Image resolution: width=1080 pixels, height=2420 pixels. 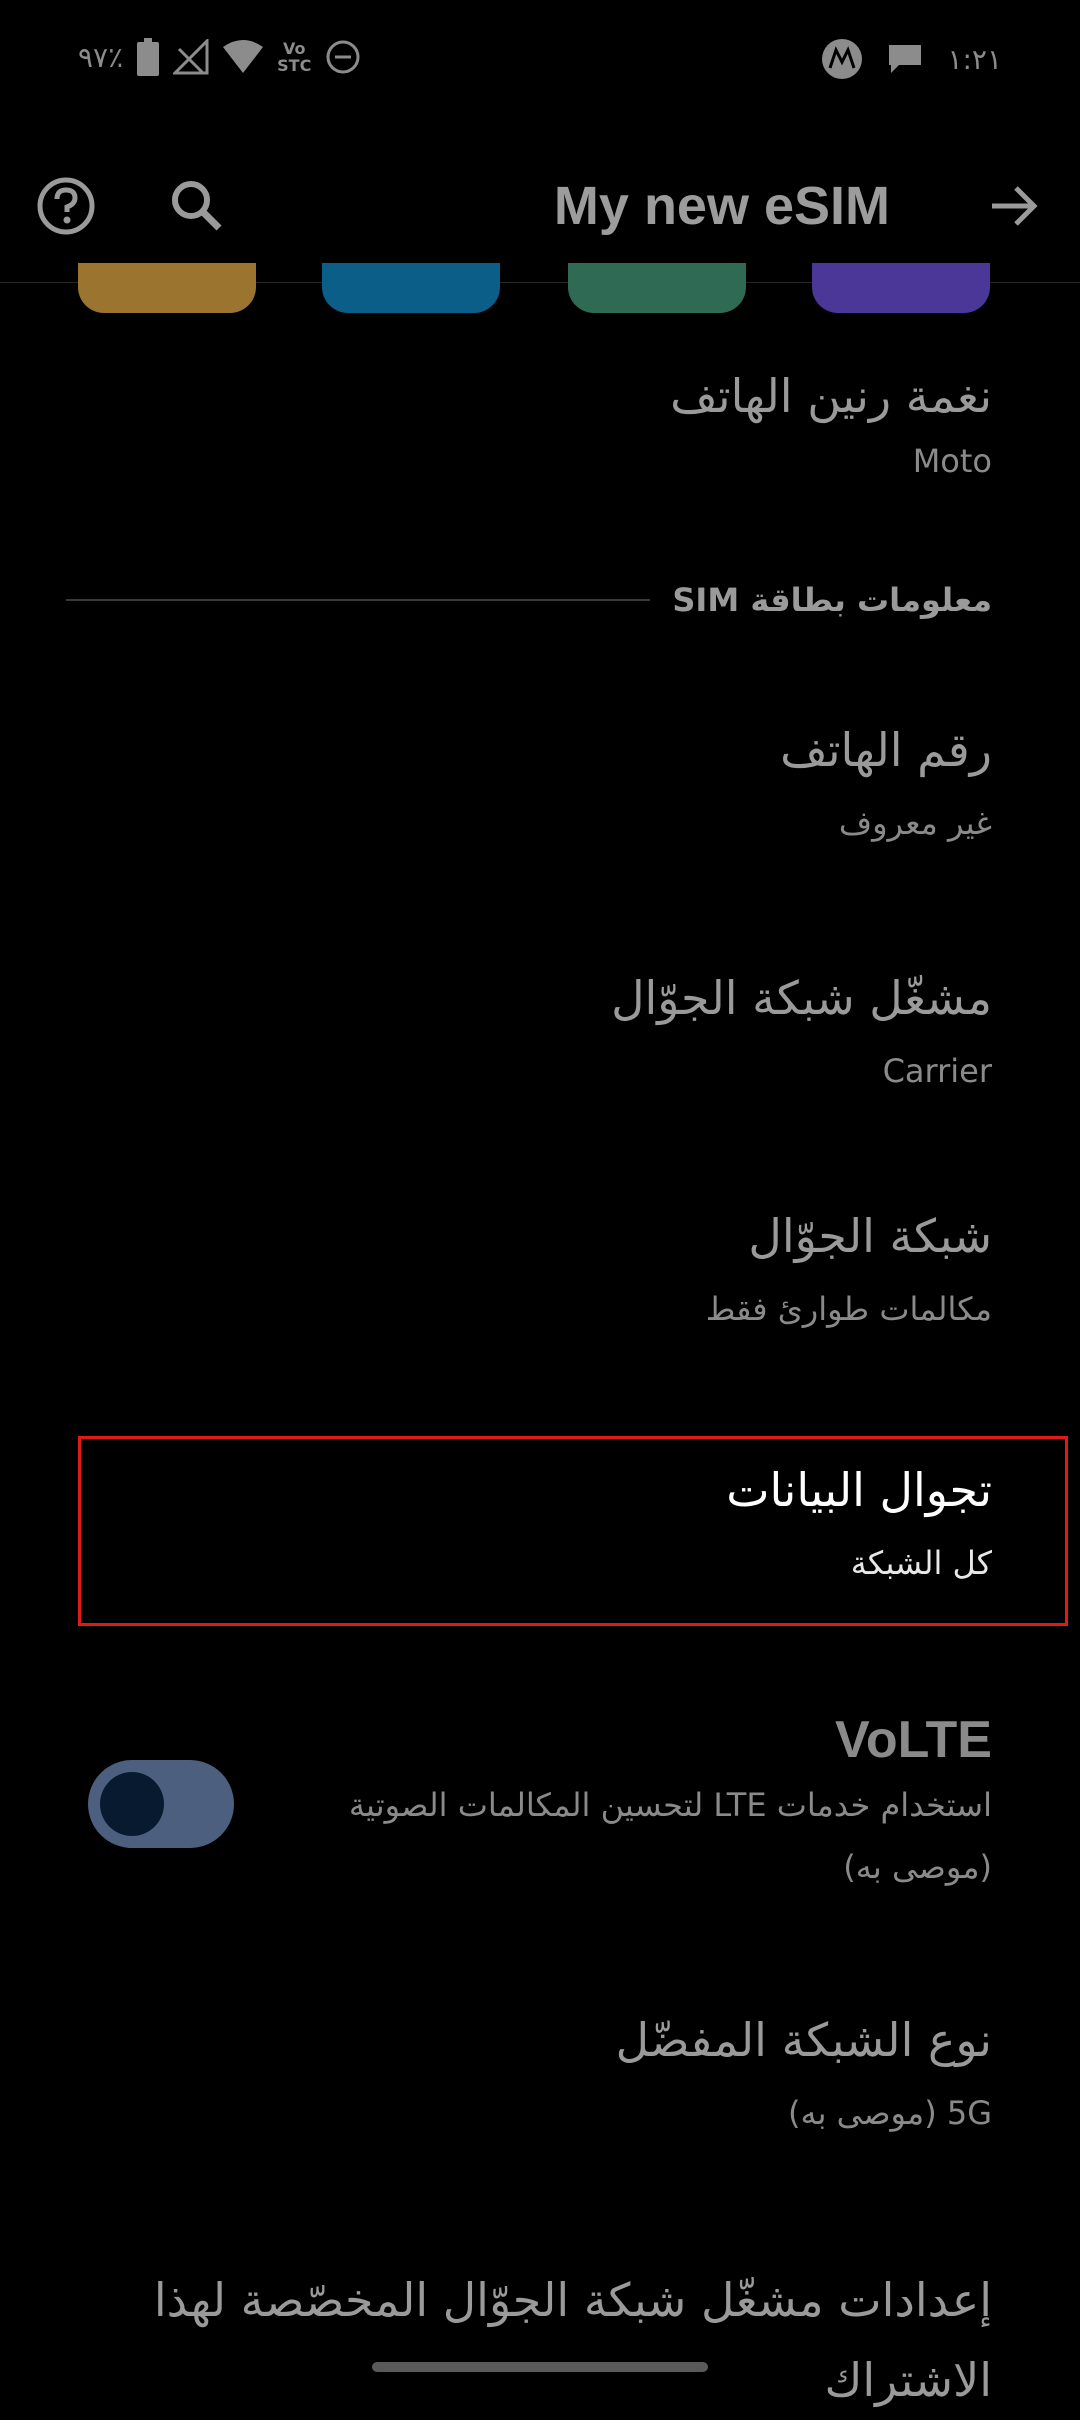 I want to click on search-button, so click(x=197, y=206).